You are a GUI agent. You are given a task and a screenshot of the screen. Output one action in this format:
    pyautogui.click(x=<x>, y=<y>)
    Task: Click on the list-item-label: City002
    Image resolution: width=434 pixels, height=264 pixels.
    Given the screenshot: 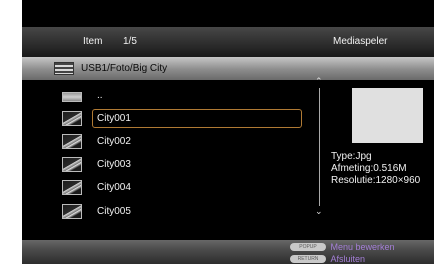 What is the action you would take?
    pyautogui.click(x=114, y=141)
    